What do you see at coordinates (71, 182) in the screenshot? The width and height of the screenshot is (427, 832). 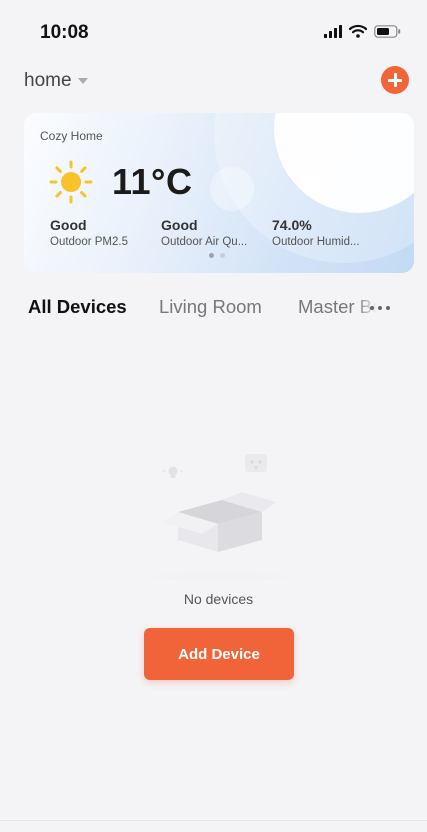 I see `sun-icon` at bounding box center [71, 182].